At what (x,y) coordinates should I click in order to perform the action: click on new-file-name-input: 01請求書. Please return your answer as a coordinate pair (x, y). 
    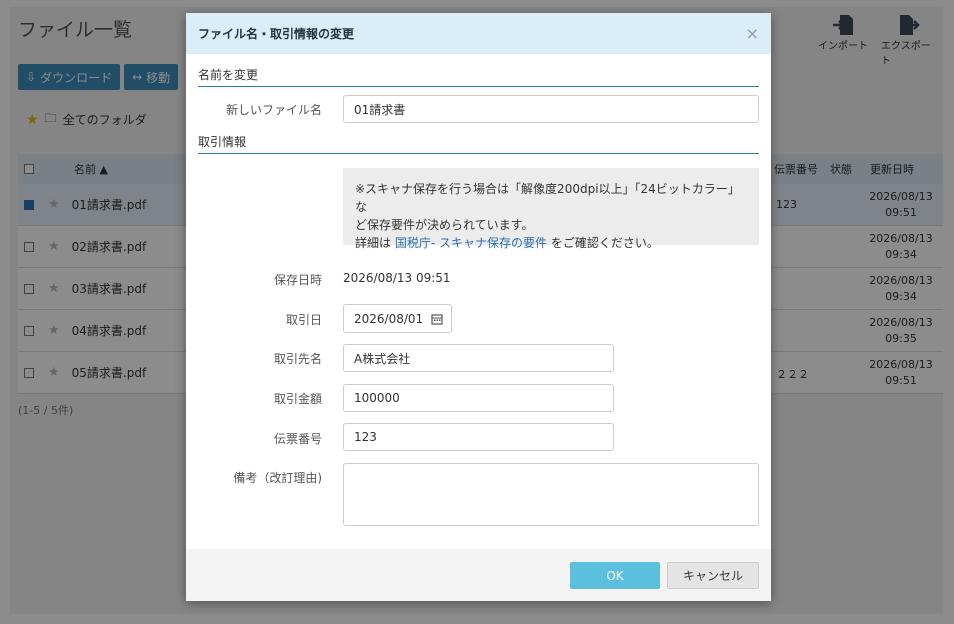
    Looking at the image, I should click on (551, 109).